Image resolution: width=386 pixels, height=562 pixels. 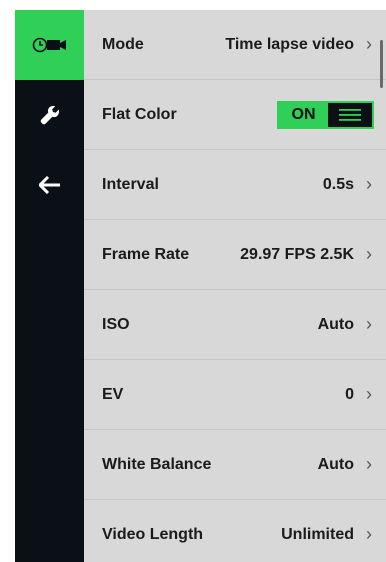 I want to click on setting-label: Flat Color, so click(x=139, y=114).